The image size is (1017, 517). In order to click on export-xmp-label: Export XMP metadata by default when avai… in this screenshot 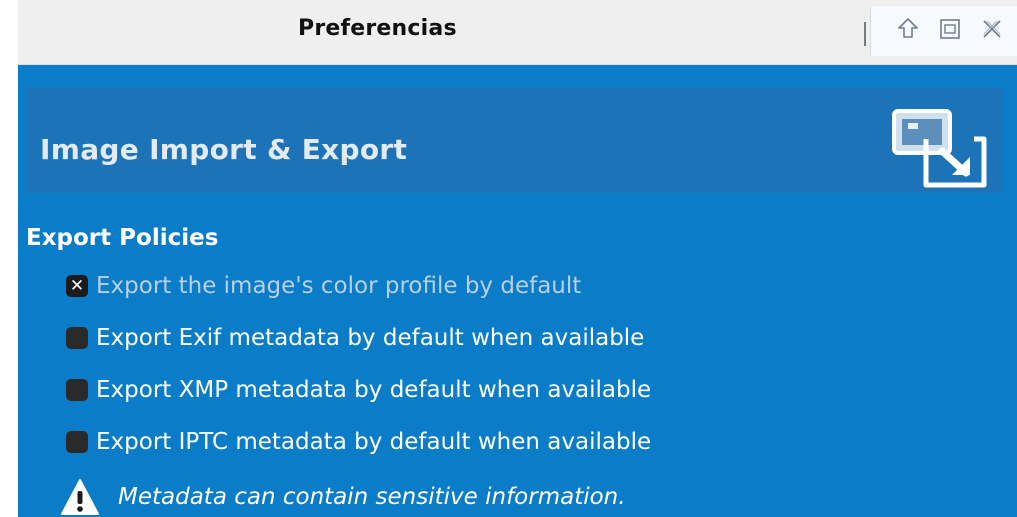, I will do `click(374, 390)`.